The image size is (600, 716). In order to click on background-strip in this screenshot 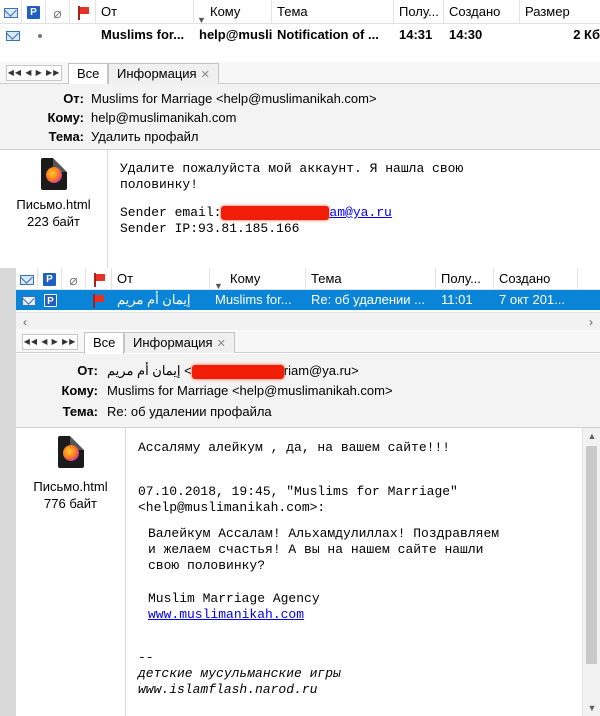, I will do `click(8, 492)`.